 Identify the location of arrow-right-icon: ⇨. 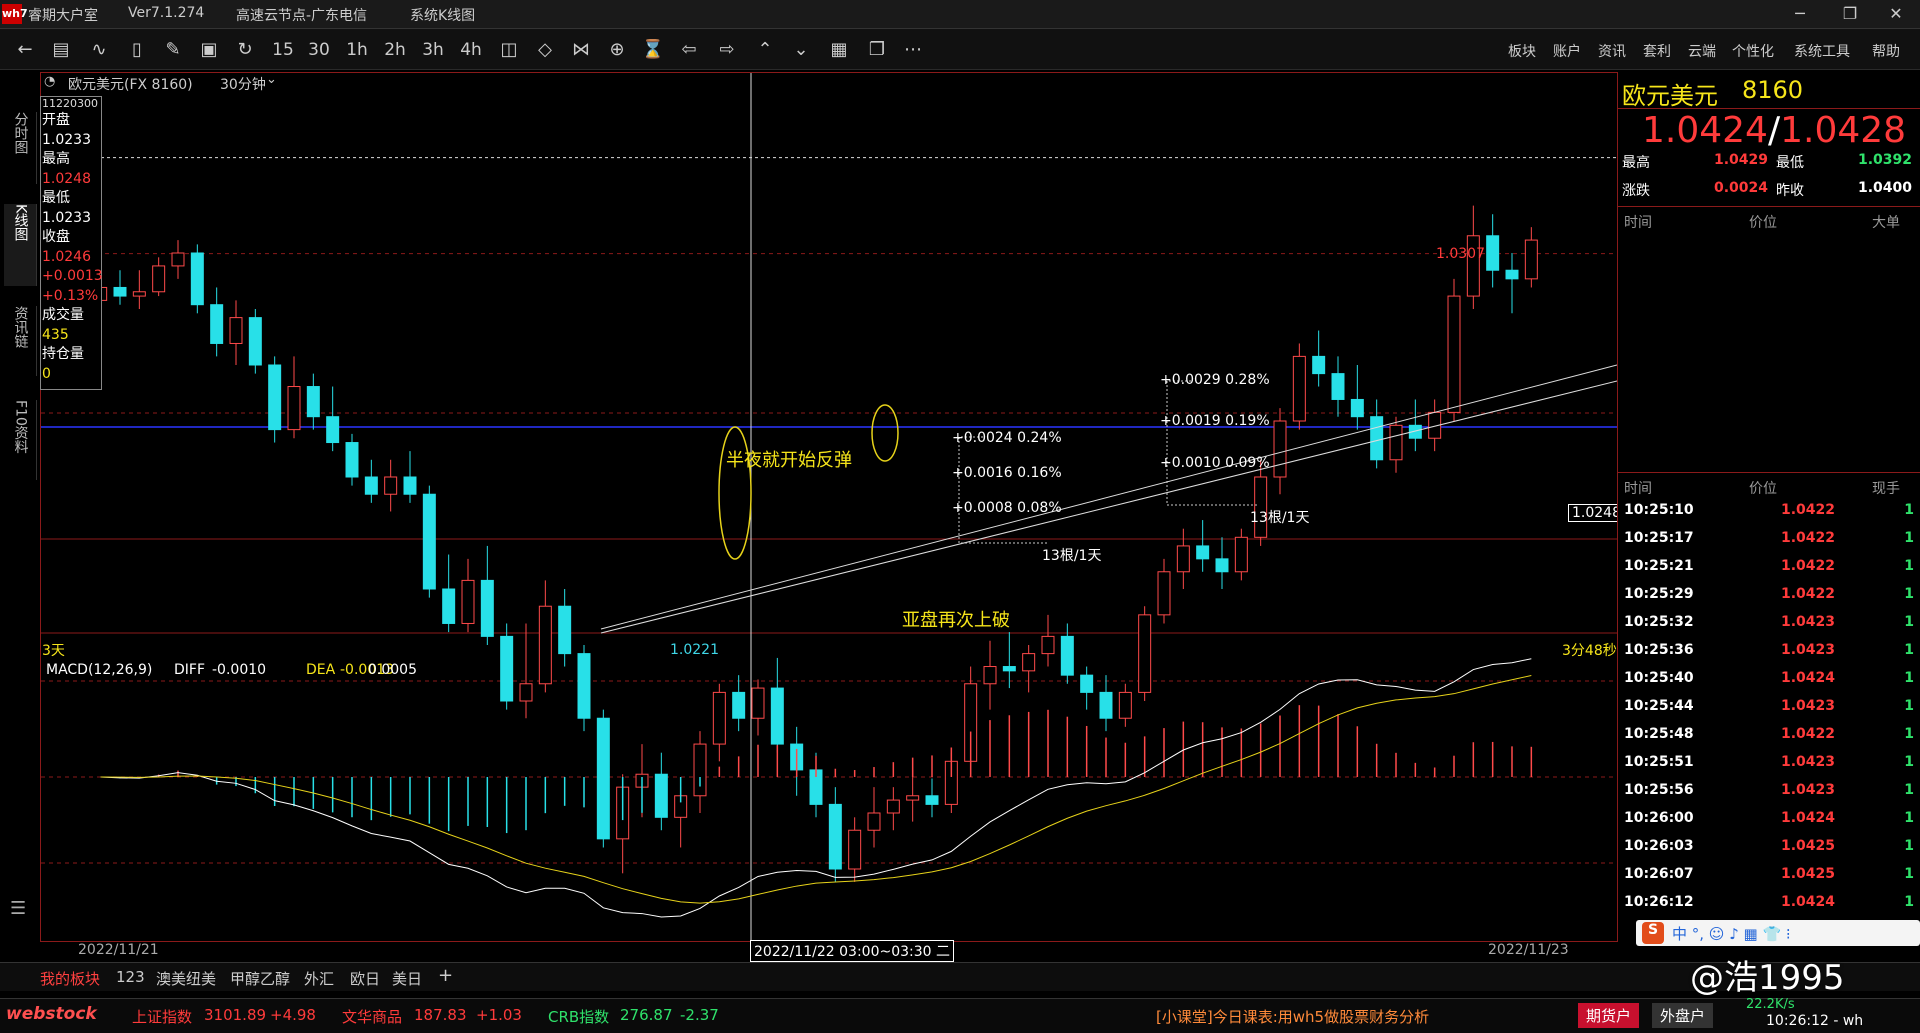
(727, 50).